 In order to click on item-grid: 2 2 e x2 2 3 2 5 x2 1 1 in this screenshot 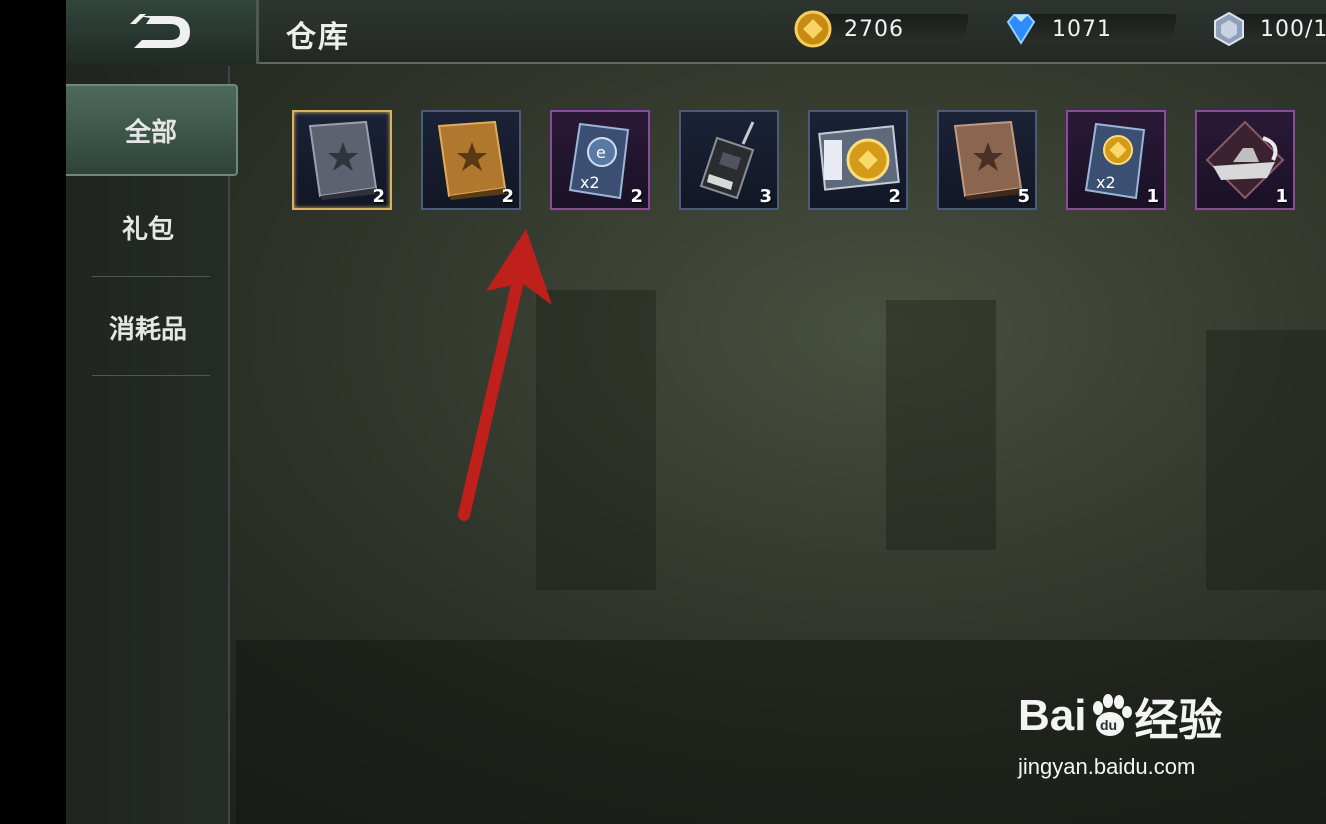, I will do `click(793, 160)`.